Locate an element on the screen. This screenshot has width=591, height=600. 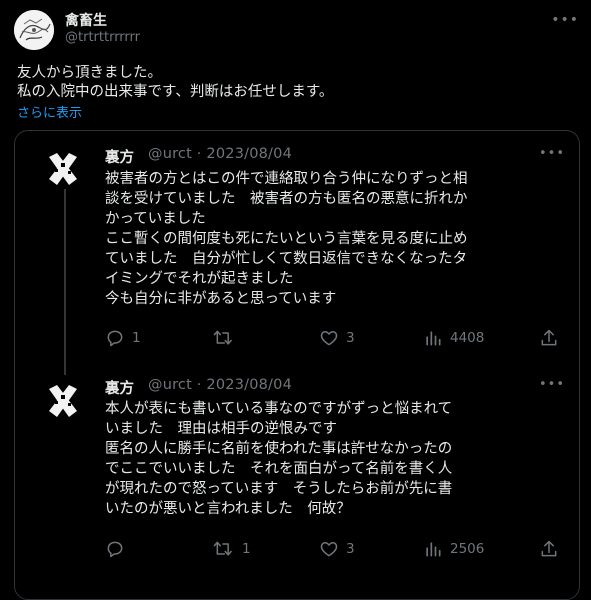
quoted-line: でここでいいました それを面白がって名前を書く人 is located at coordinates (279, 469).